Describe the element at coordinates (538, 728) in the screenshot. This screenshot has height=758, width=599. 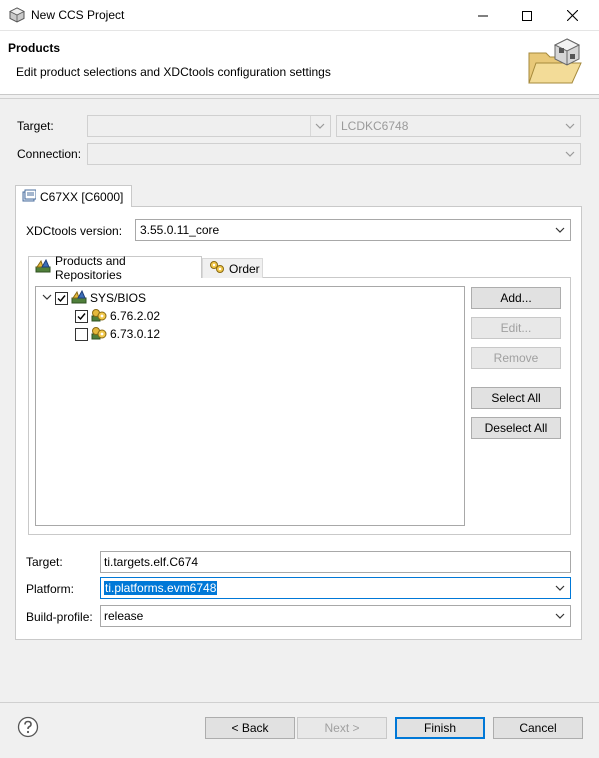
I see `cancel-button: Cancel` at that location.